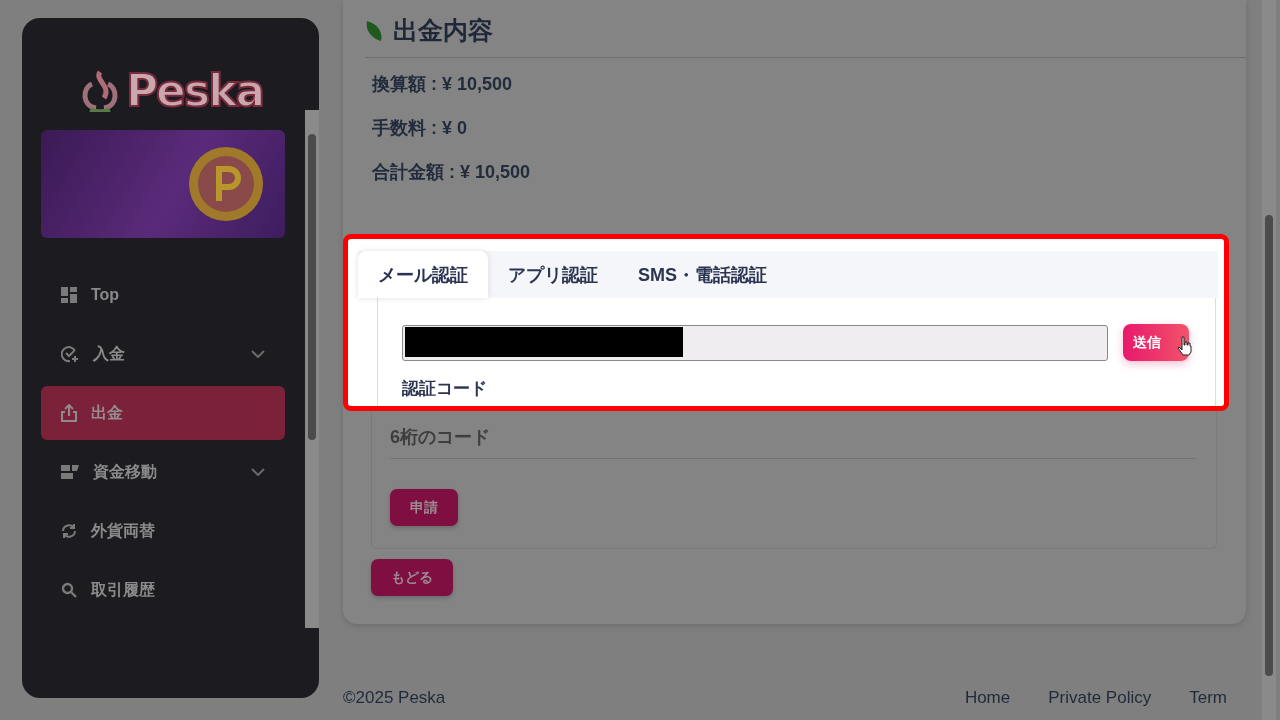 This screenshot has width=1280, height=720. Describe the element at coordinates (70, 472) in the screenshot. I see `cards-icon` at that location.